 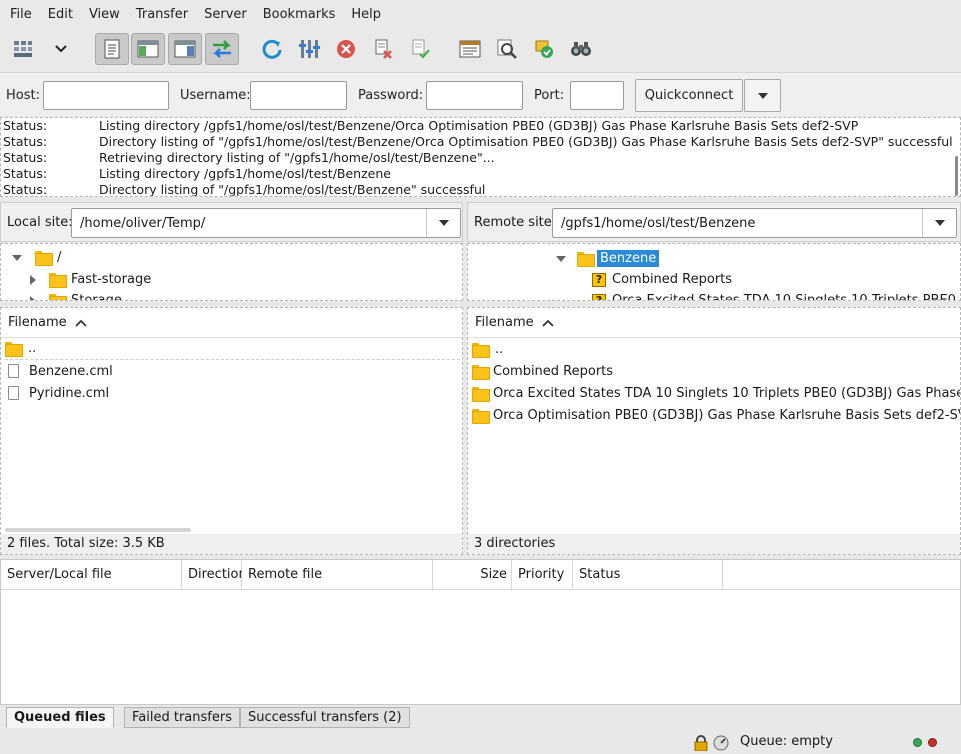 I want to click on toggle-log-button, so click(x=112, y=49).